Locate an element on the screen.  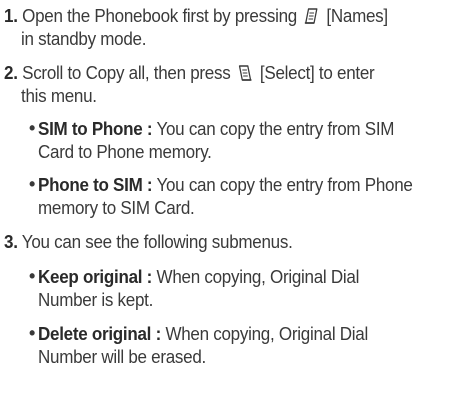
step-text: Open the Phonebook first by pressing is located at coordinates (159, 15).